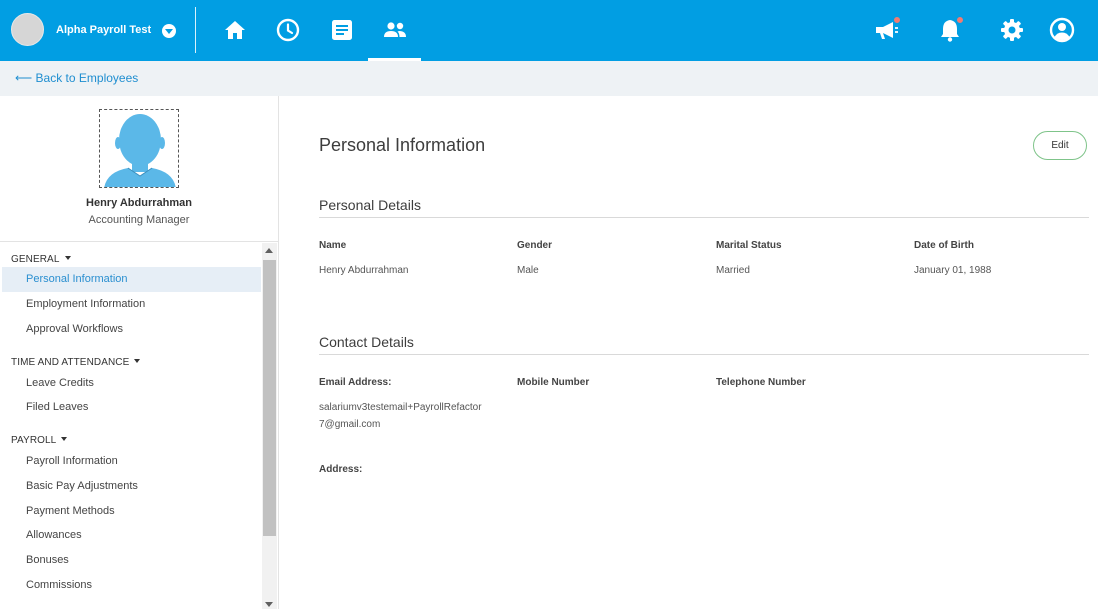  I want to click on clock-icon, so click(288, 30).